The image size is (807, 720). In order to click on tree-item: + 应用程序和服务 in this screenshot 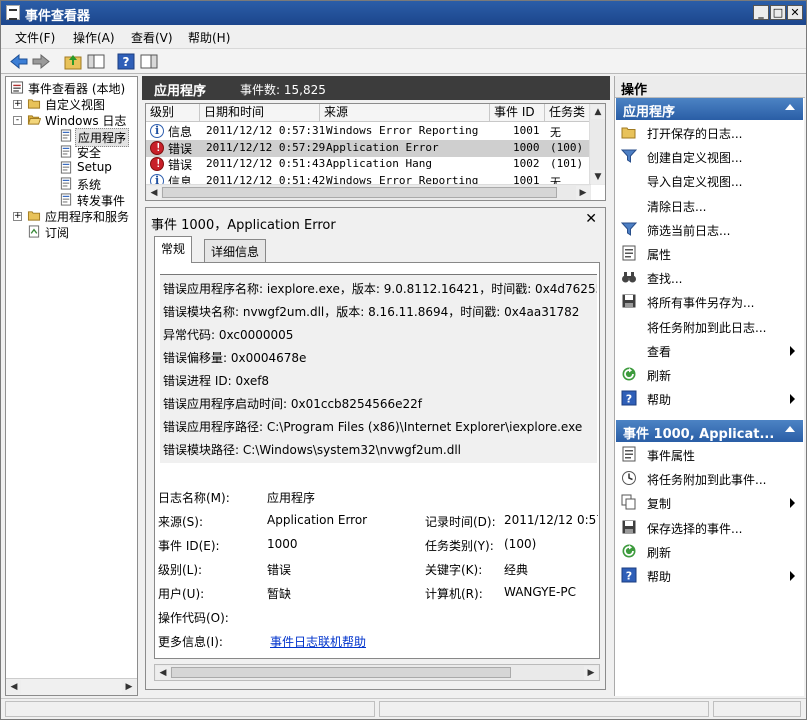, I will do `click(71, 216)`.